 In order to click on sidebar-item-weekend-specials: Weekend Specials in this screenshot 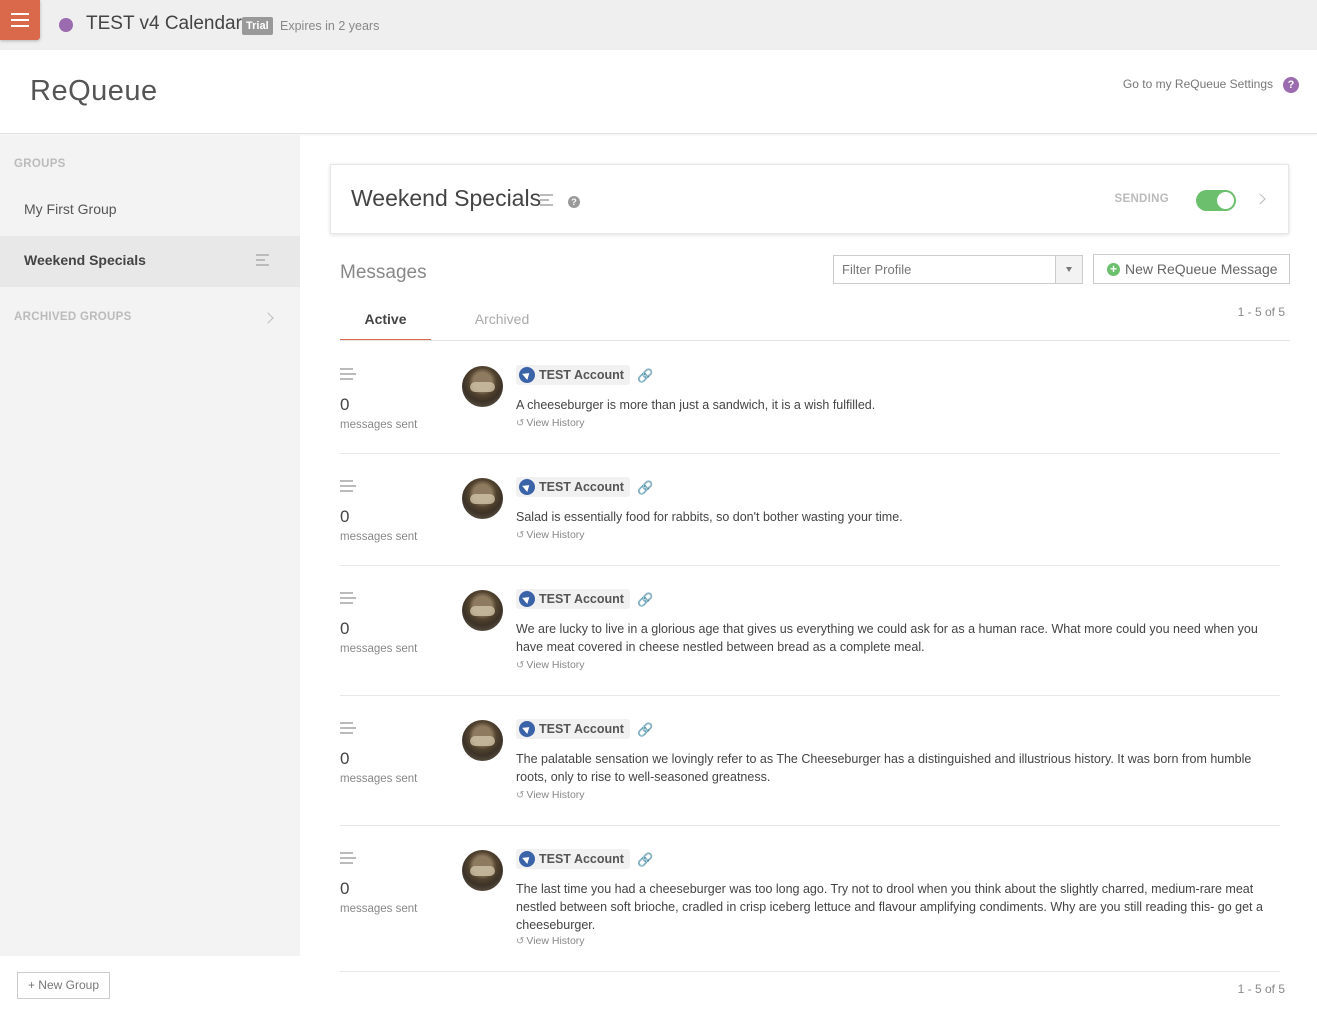, I will do `click(150, 261)`.